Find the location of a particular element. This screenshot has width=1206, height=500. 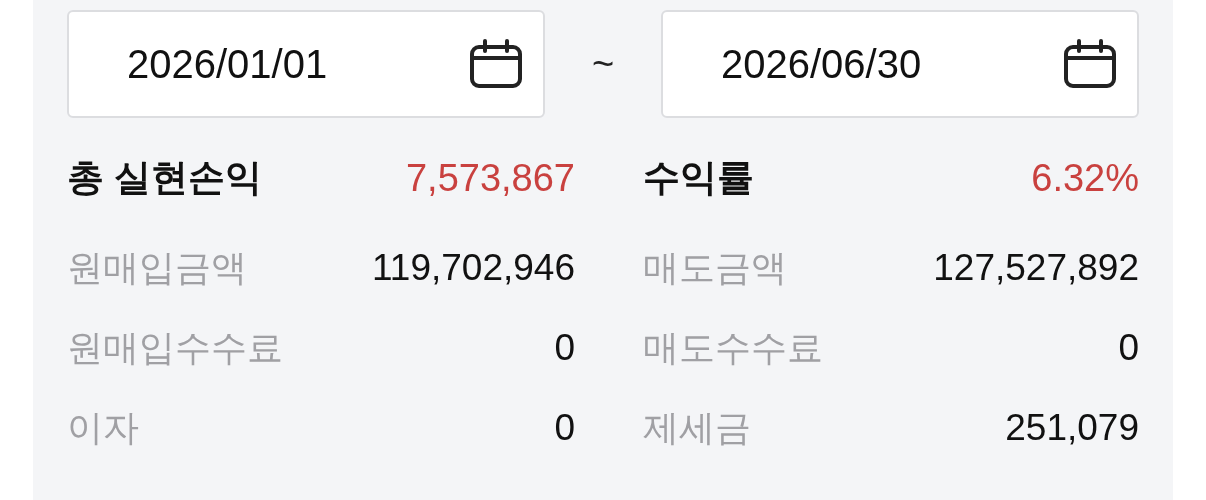

total-value: 7,573,867 is located at coordinates (490, 178).